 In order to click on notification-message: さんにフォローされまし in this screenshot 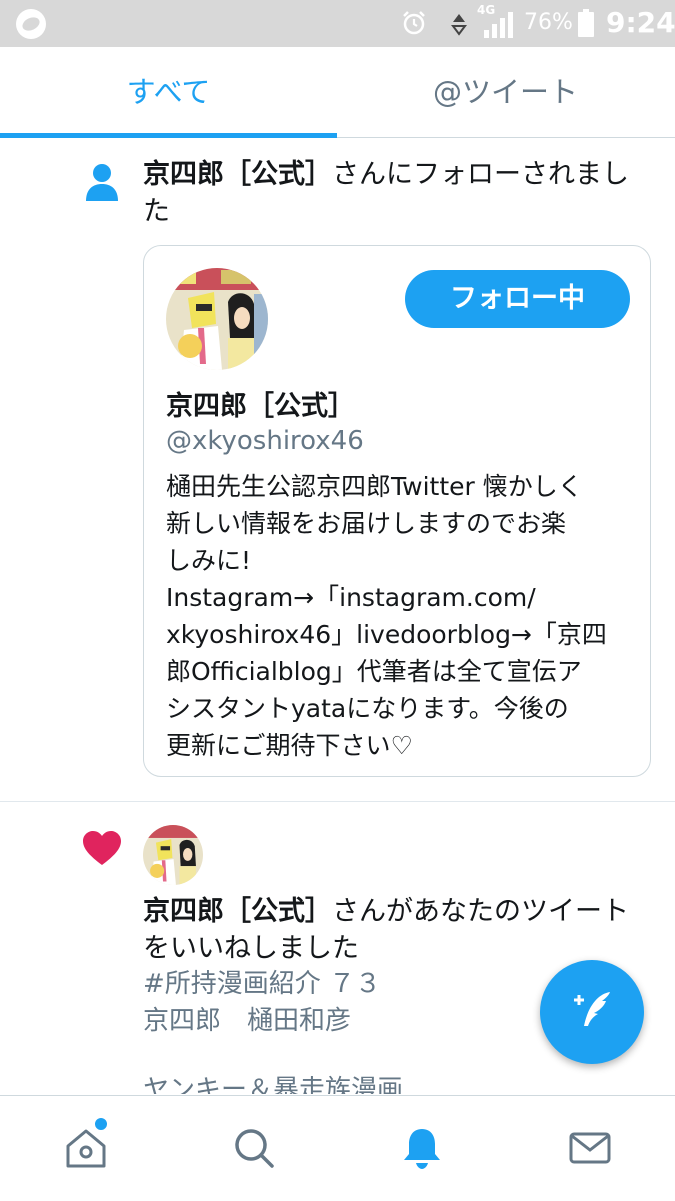, I will do `click(480, 174)`.